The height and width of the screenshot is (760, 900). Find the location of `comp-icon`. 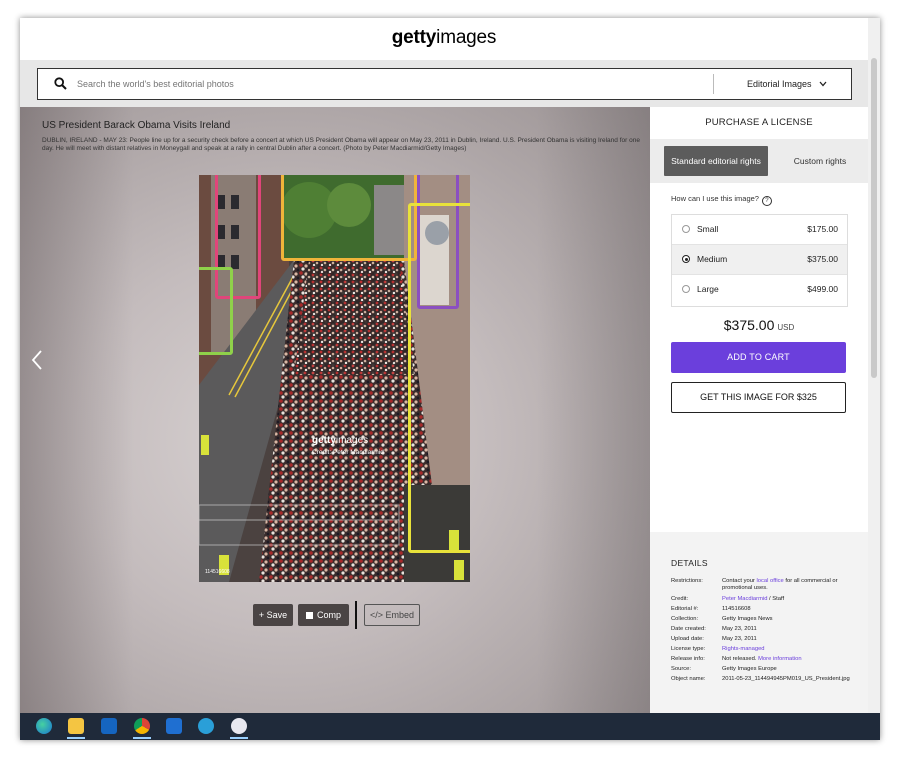

comp-icon is located at coordinates (309, 615).